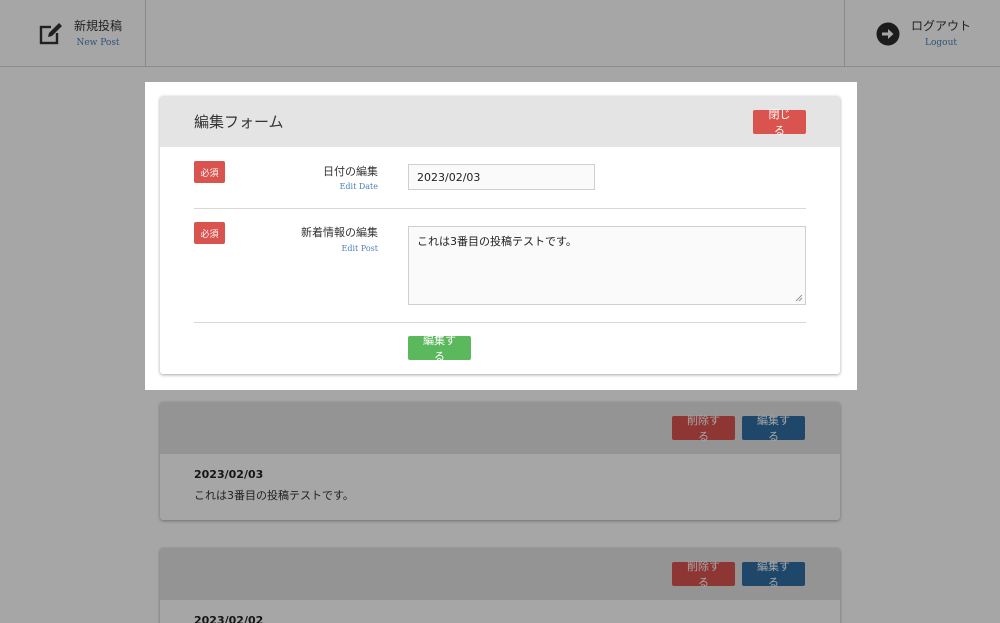 The width and height of the screenshot is (1000, 623). What do you see at coordinates (239, 122) in the screenshot?
I see `modal-title: 編集フォーム` at bounding box center [239, 122].